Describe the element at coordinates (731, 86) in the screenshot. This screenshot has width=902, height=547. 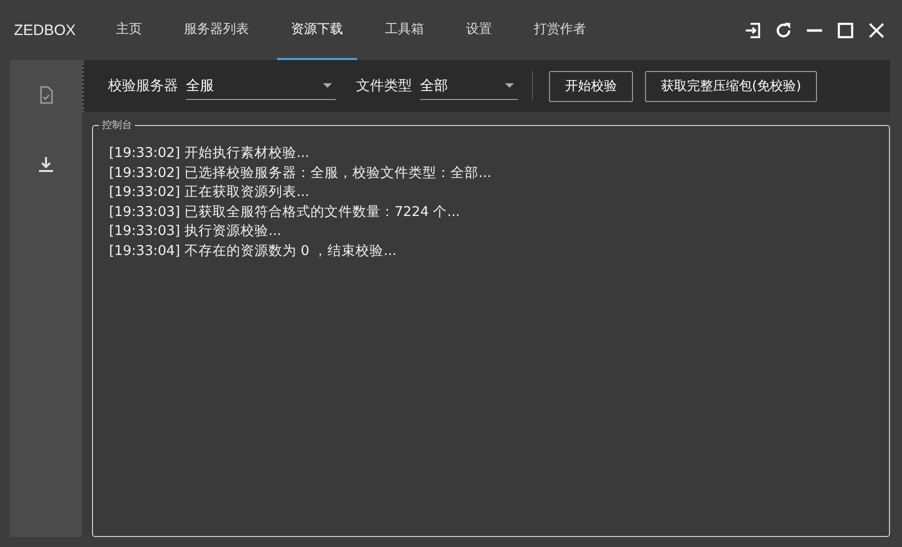
I see `action-button: 获取完整压缩包(免校验)` at that location.